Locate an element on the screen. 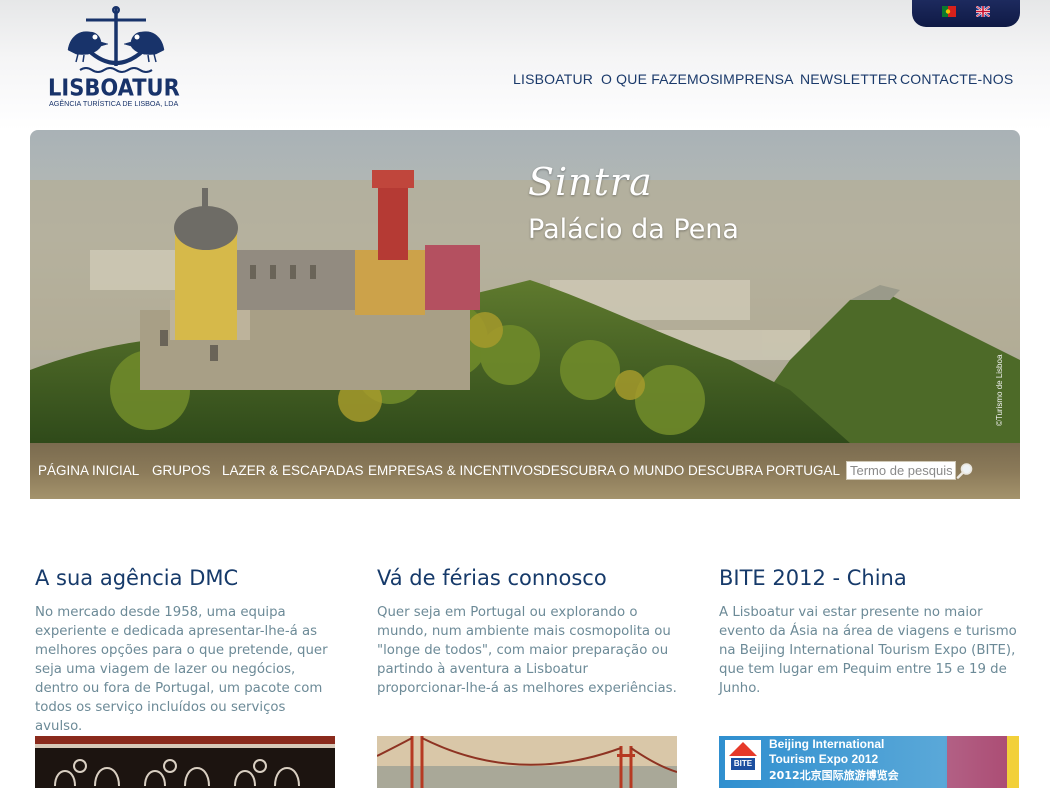  top-nav-lisboatur: LISBOATUR is located at coordinates (553, 79).